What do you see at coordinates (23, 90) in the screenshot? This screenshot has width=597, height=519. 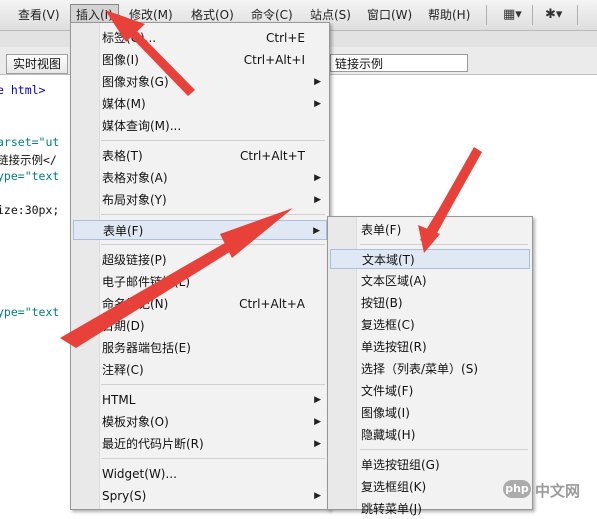 I see `code-line: e html>` at bounding box center [23, 90].